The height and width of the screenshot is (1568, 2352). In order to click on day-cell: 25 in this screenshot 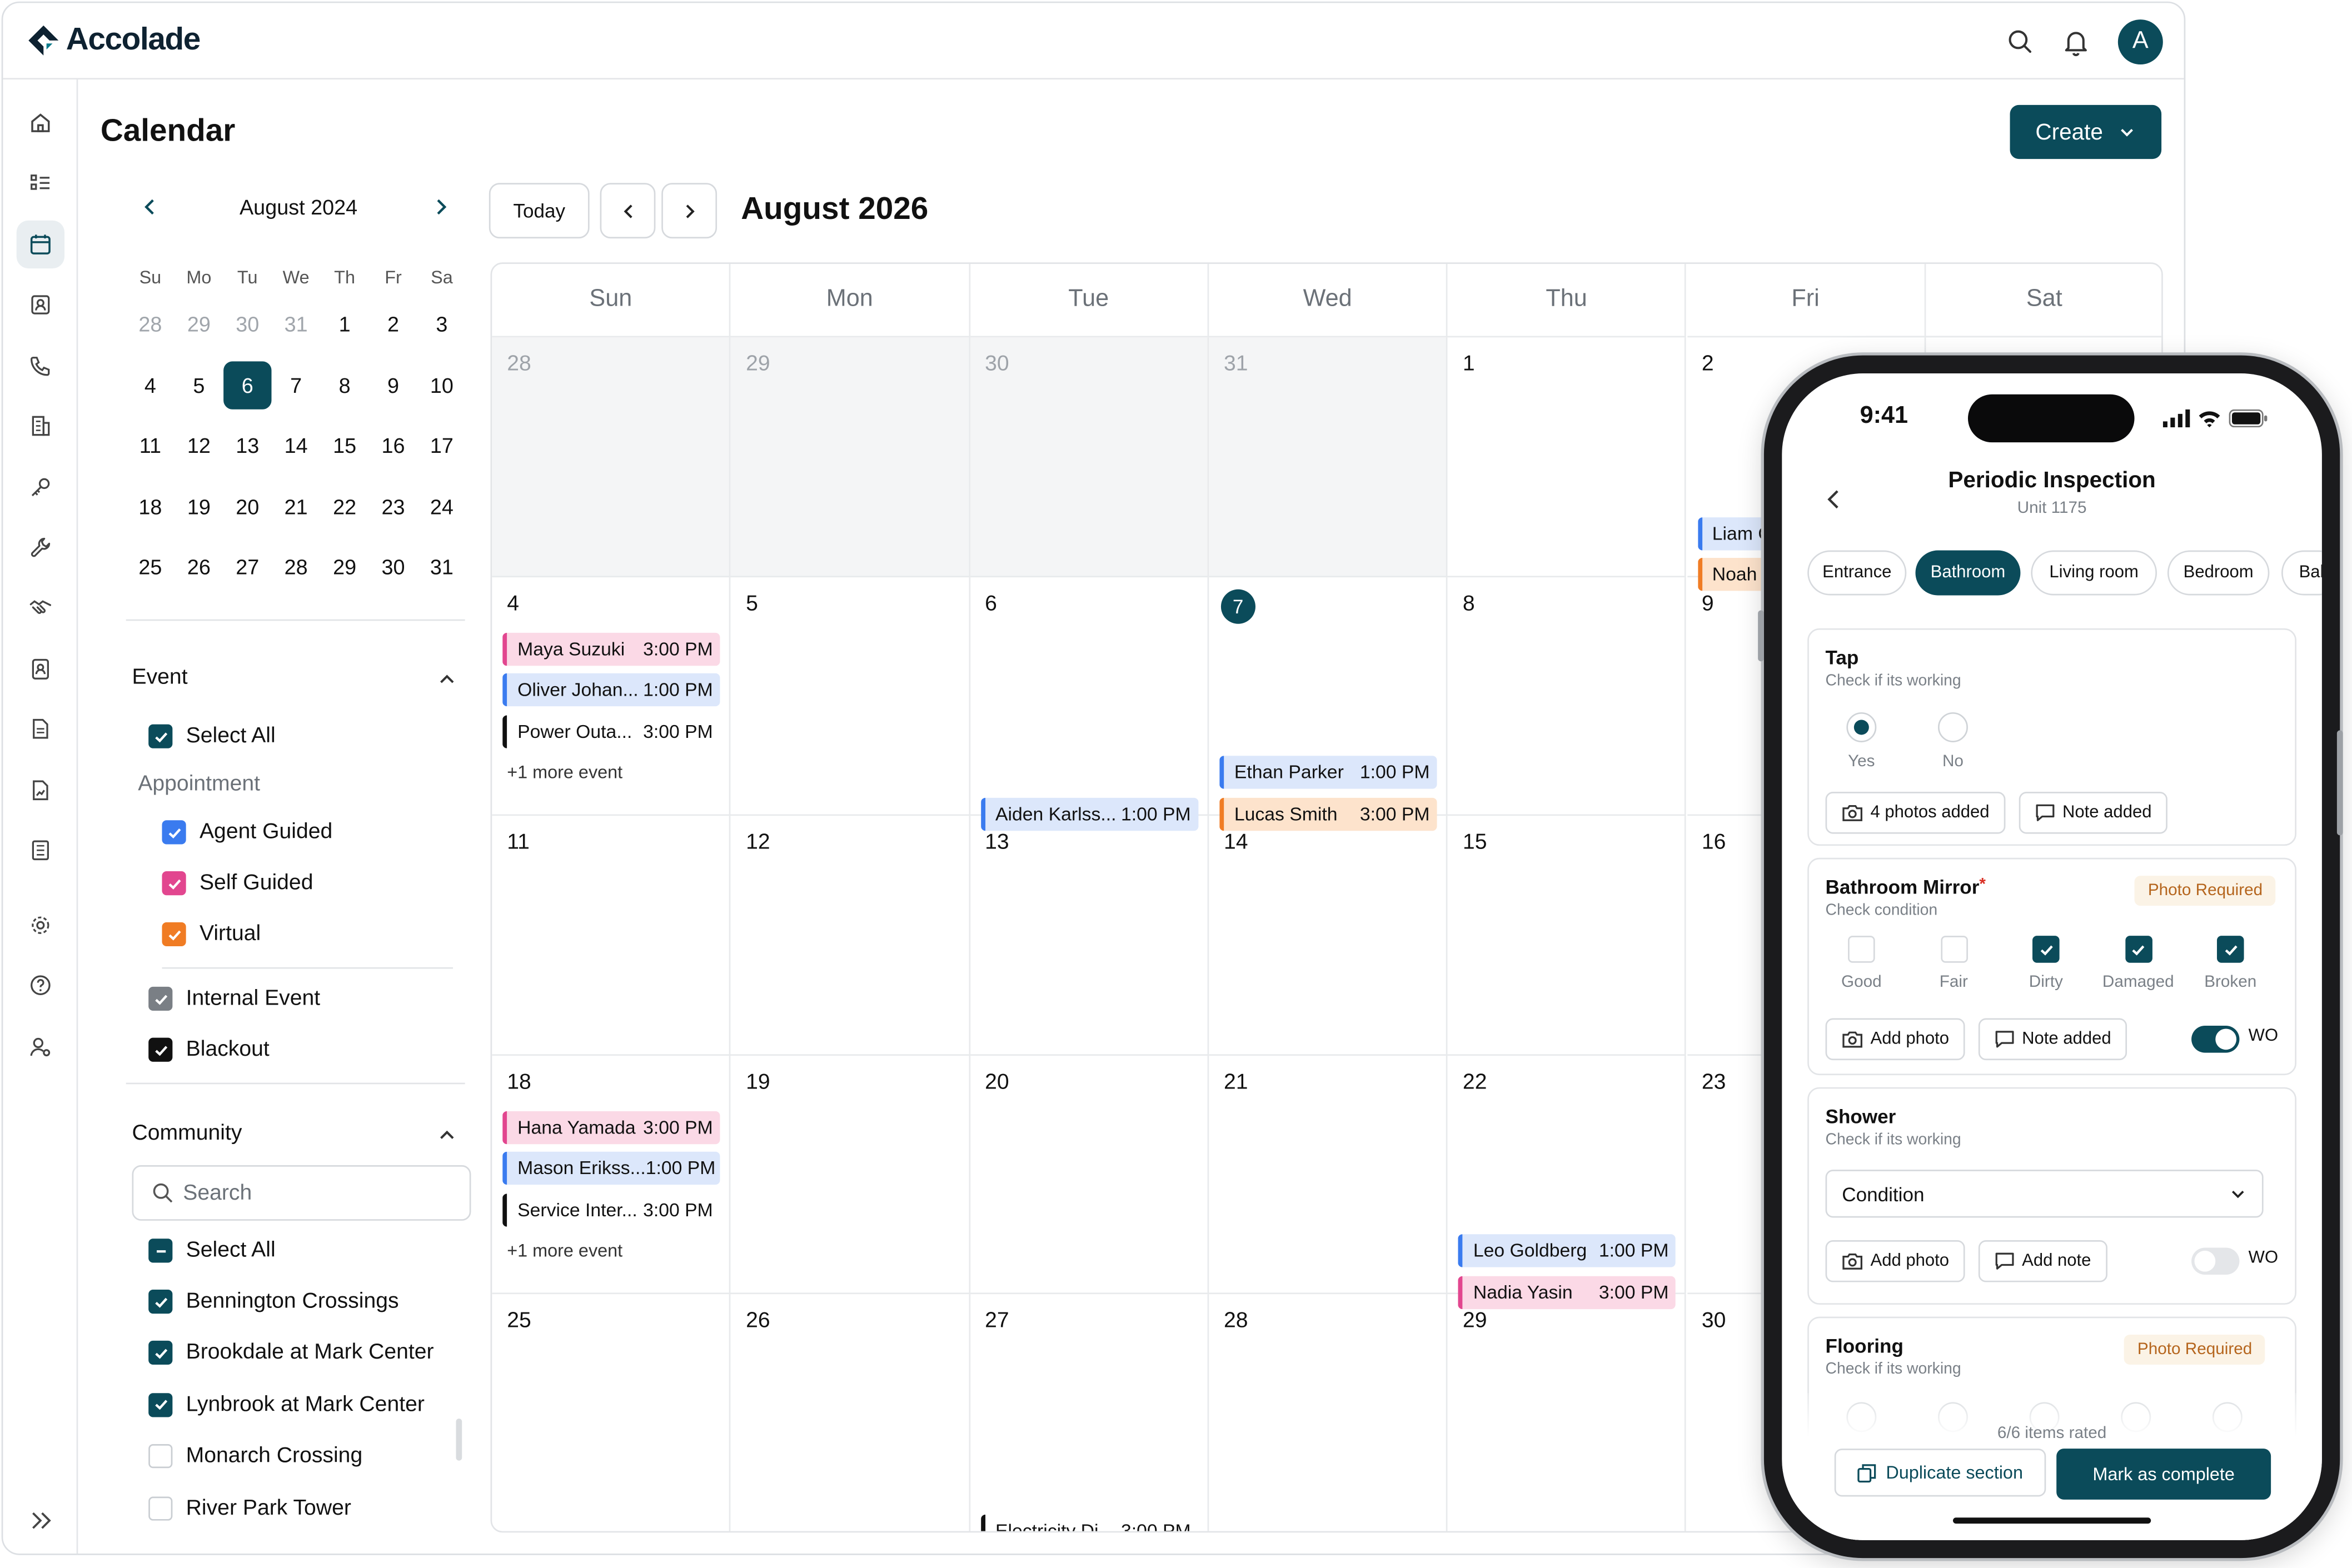, I will do `click(611, 1413)`.